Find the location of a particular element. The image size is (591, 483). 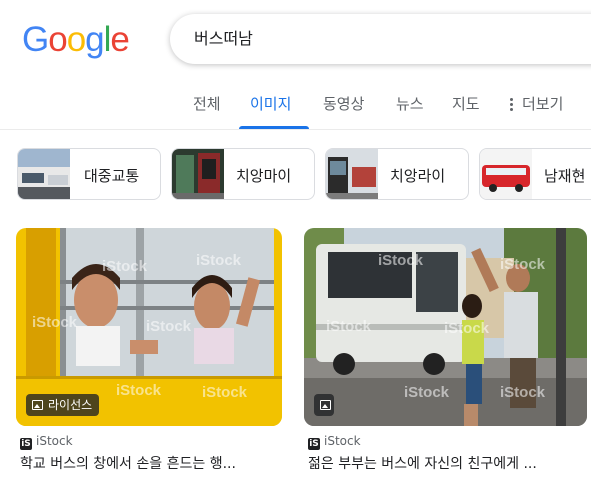

search-box is located at coordinates (380, 39).